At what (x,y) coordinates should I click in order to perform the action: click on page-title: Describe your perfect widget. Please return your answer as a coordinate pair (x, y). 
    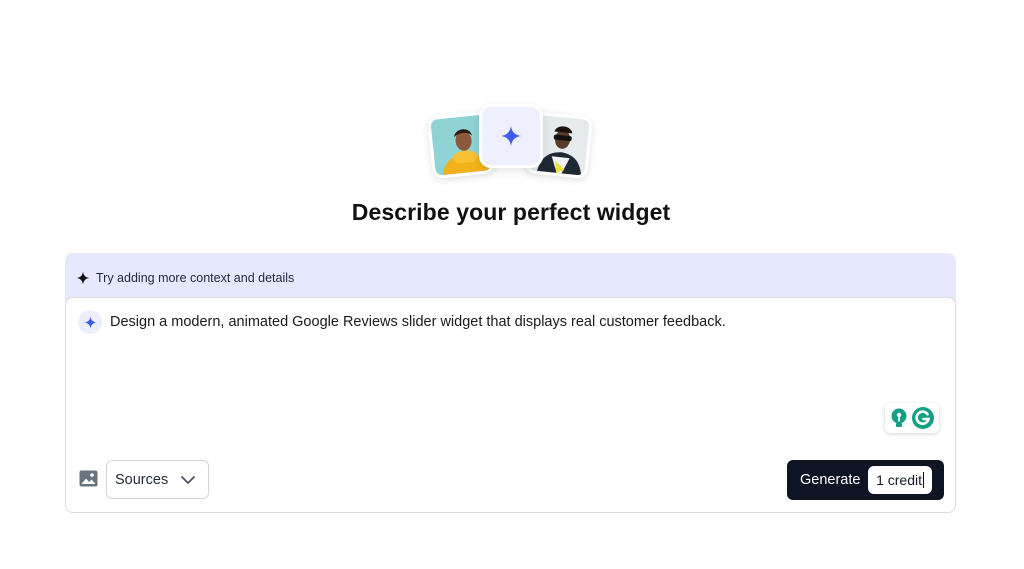
    Looking at the image, I should click on (511, 212).